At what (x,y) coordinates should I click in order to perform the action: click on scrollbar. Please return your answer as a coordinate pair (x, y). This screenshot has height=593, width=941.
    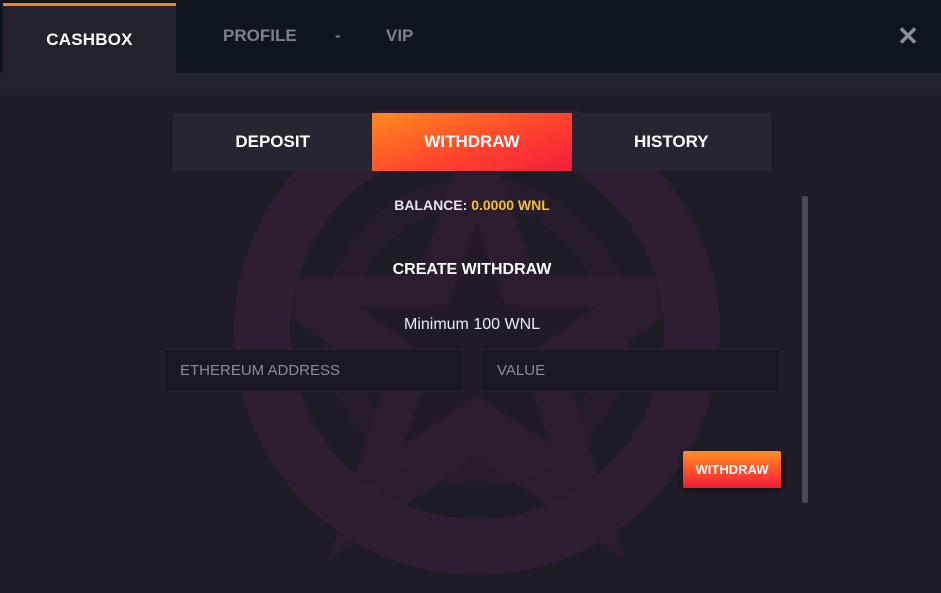
    Looking at the image, I should click on (805, 349).